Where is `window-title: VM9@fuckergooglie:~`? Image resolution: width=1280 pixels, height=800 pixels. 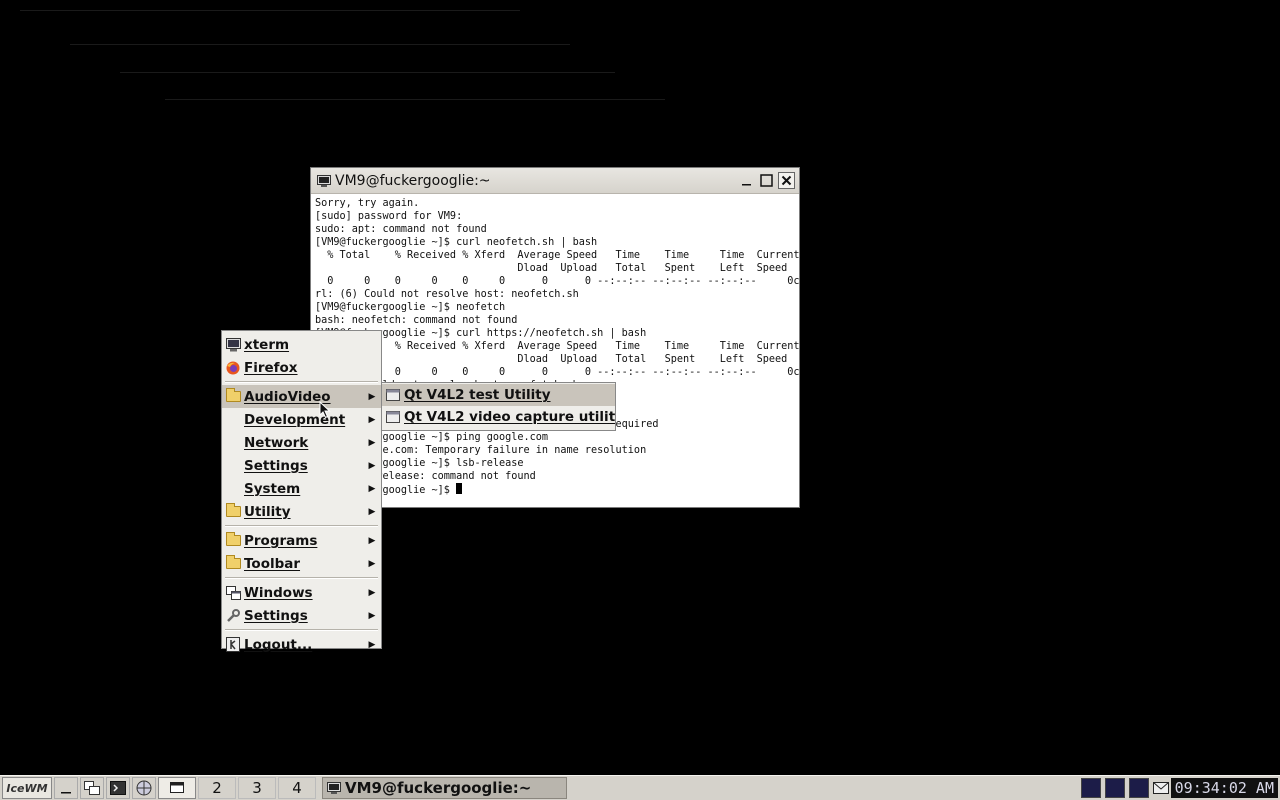 window-title: VM9@fuckergooglie:~ is located at coordinates (413, 180).